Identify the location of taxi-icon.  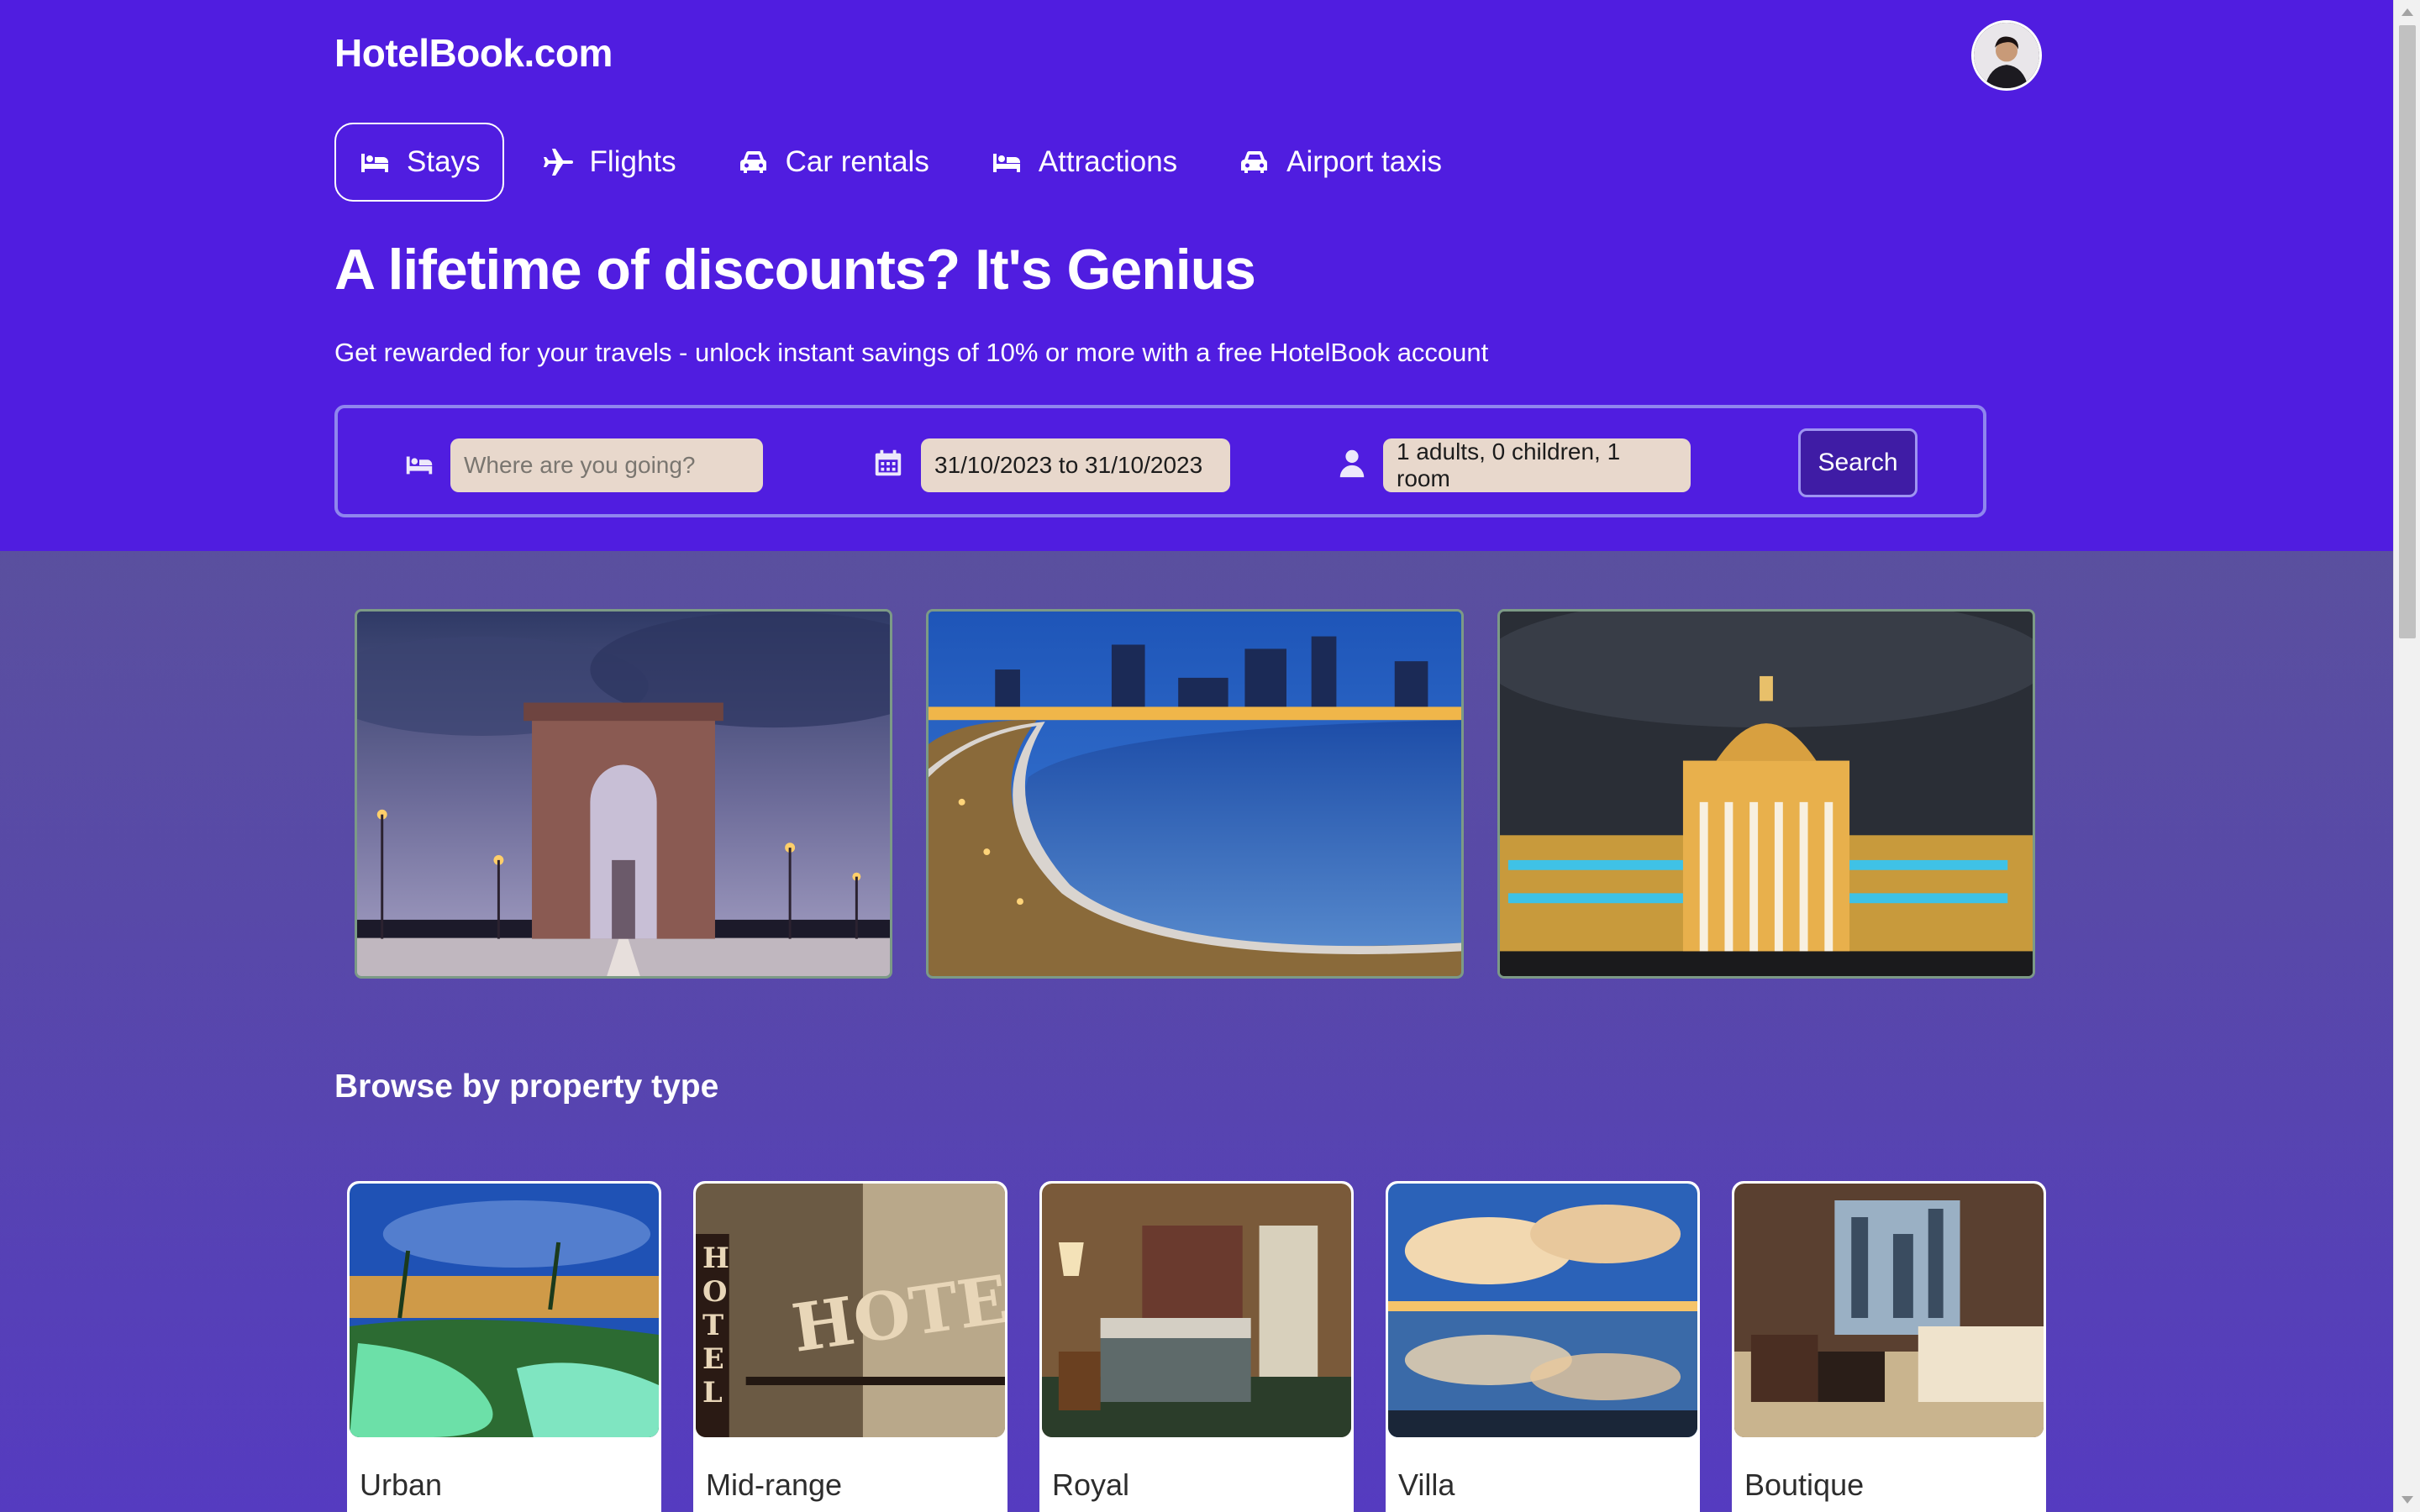
(1255, 161).